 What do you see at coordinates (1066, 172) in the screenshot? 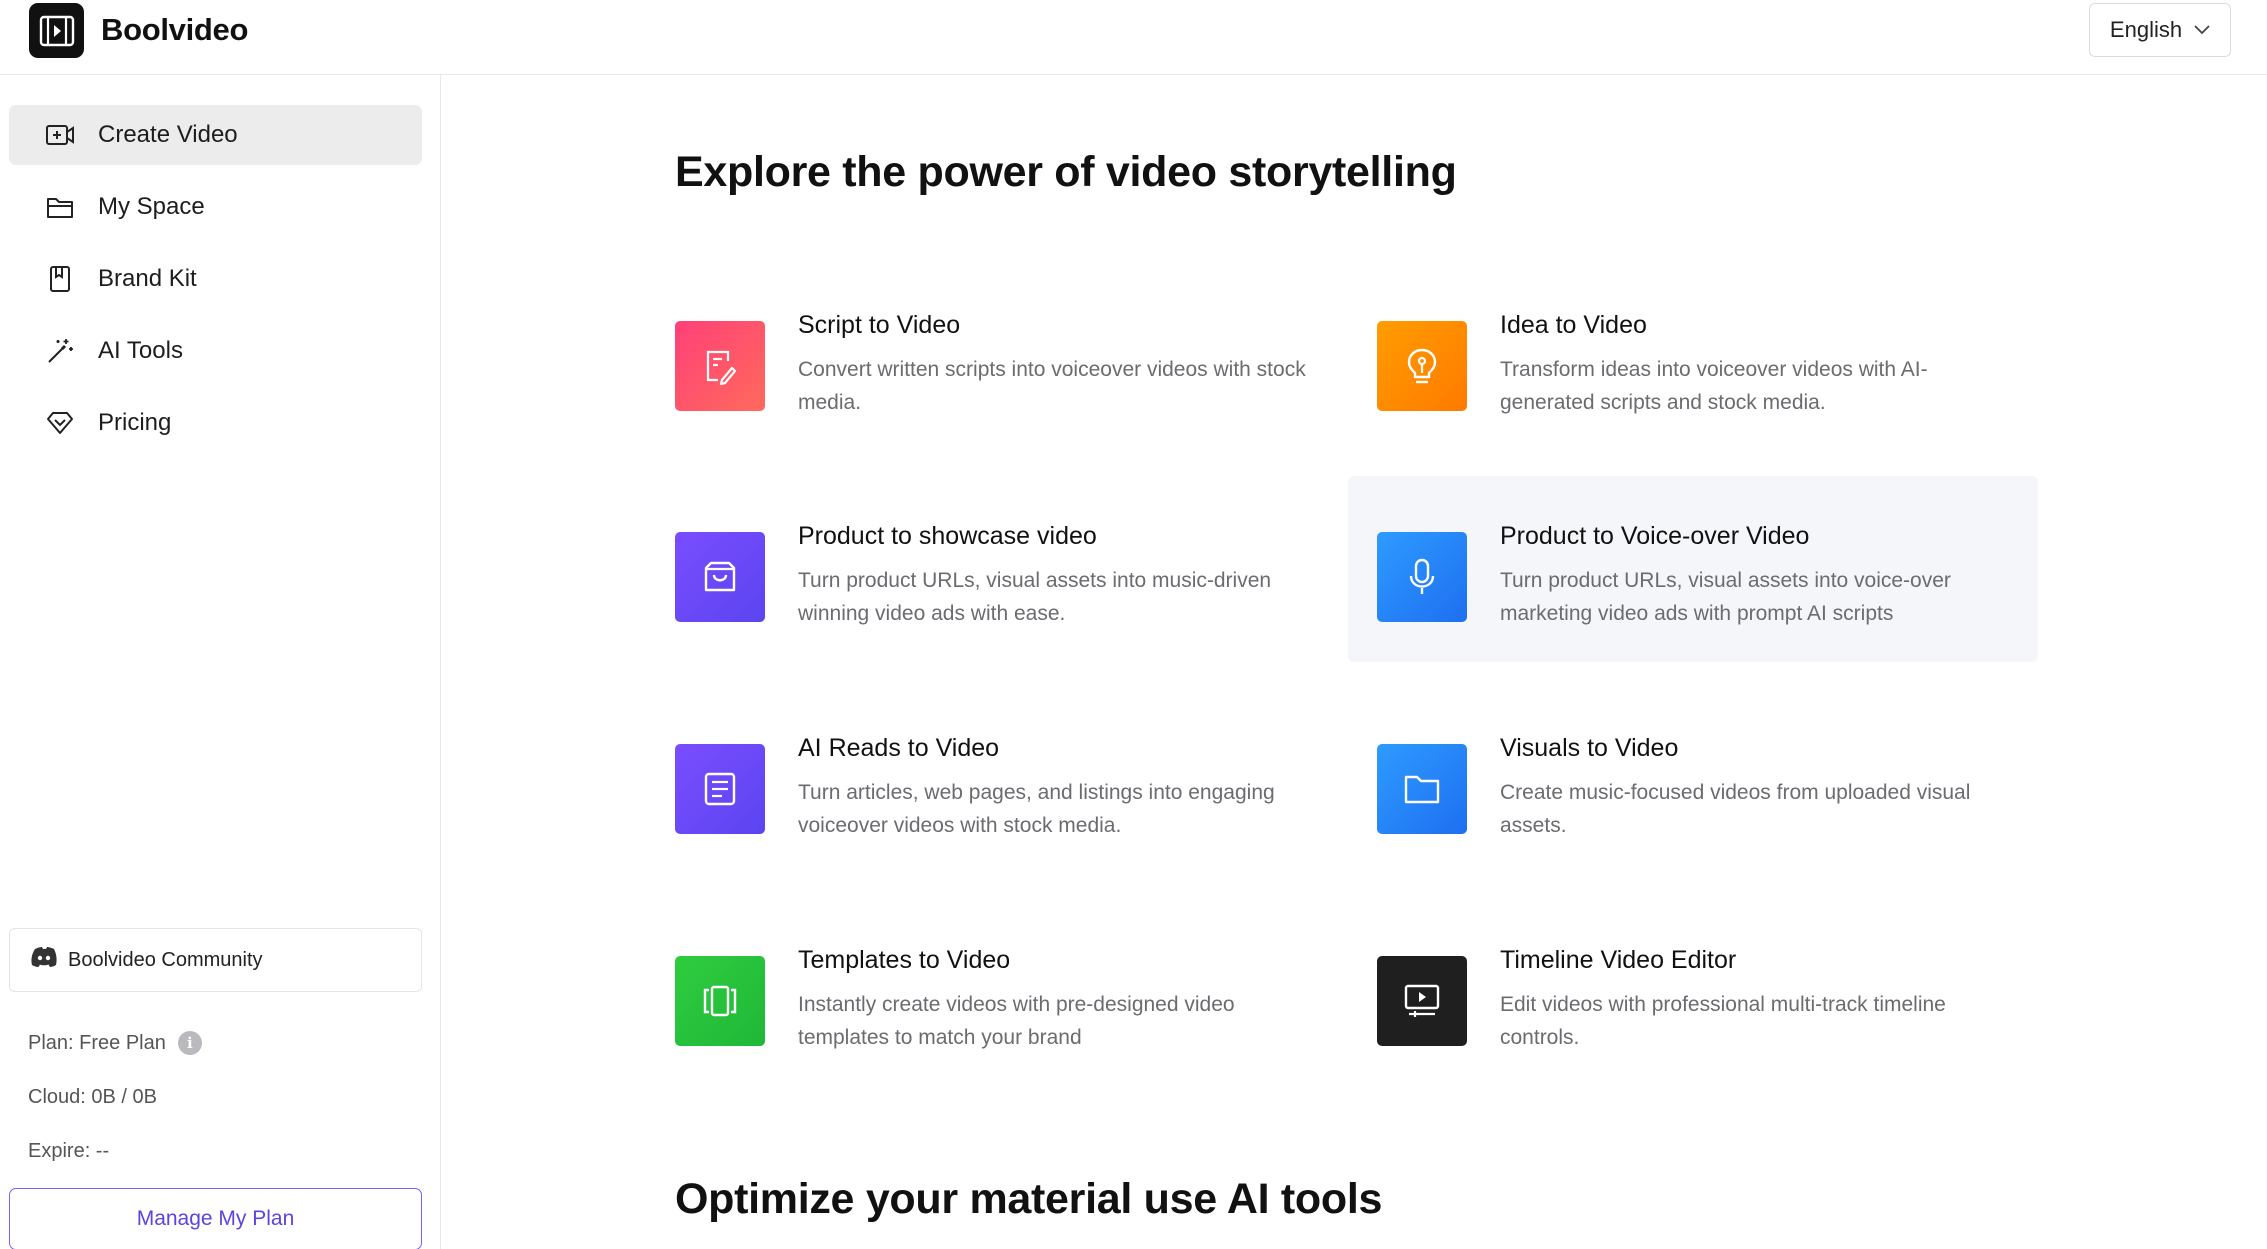
I see `page-title: Explore the power of video storytelling` at bounding box center [1066, 172].